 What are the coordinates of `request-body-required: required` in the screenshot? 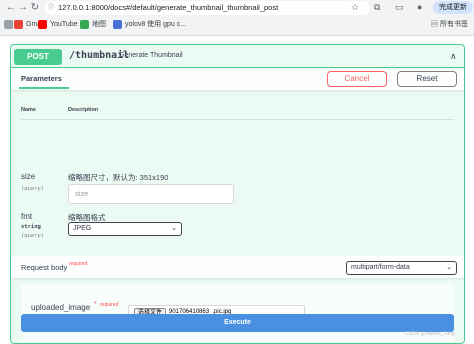 It's located at (78, 264).